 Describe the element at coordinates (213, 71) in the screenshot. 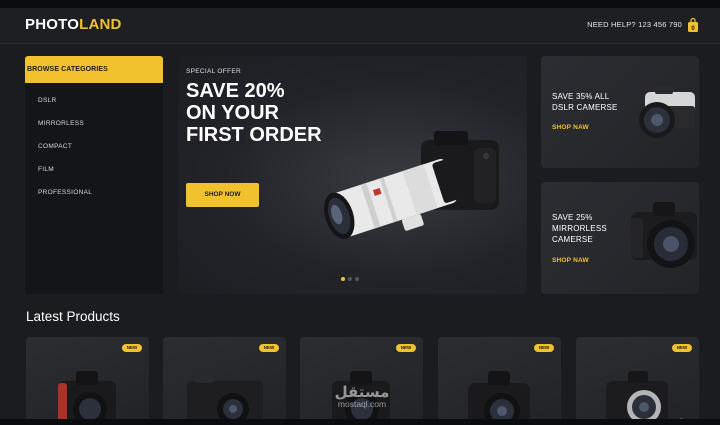

I see `hero-tag: SPECIAL OFFER` at that location.